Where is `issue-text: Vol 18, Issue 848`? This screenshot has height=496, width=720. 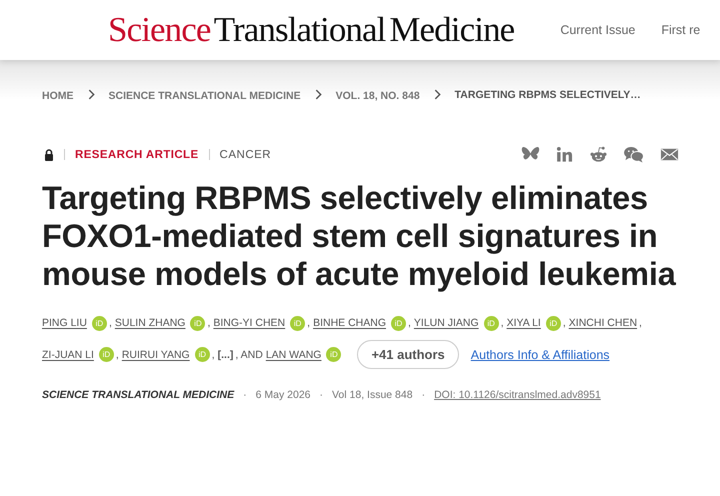
issue-text: Vol 18, Issue 848 is located at coordinates (372, 395).